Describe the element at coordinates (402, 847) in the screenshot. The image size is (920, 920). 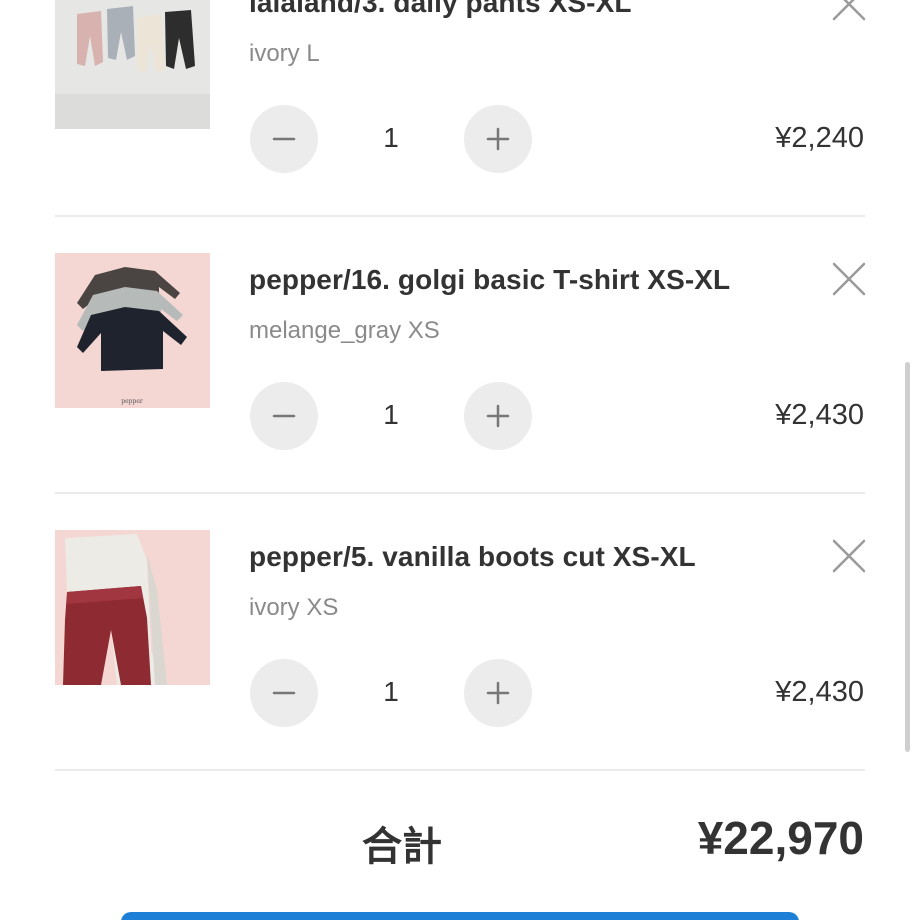
I see `total-label: 合計` at that location.